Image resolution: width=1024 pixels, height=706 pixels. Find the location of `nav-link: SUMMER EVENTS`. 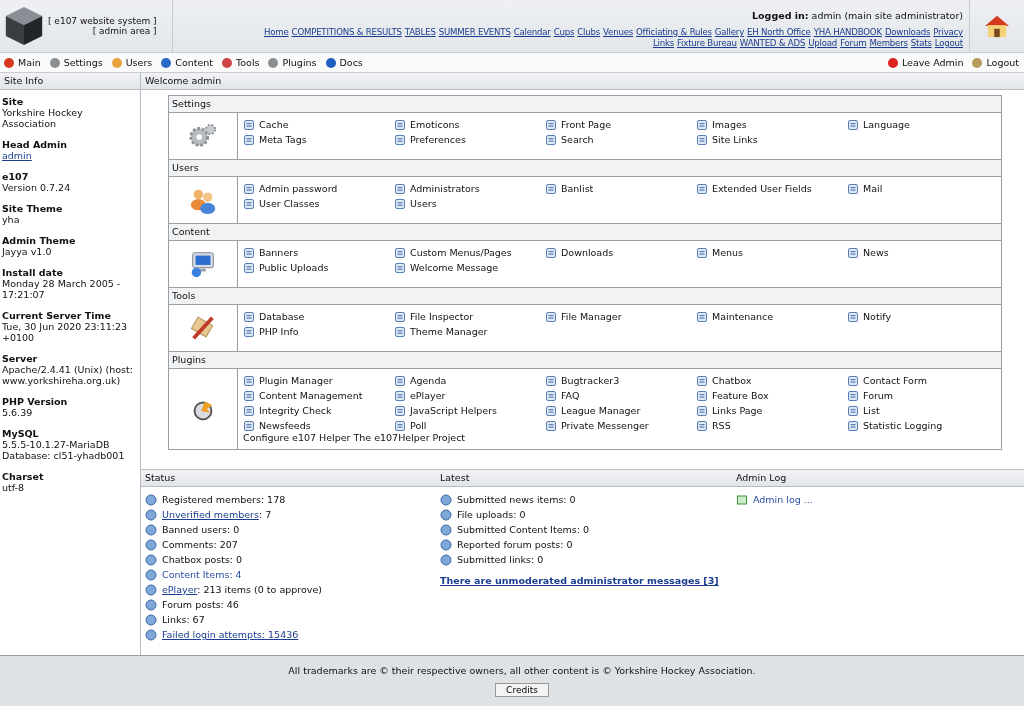

nav-link: SUMMER EVENTS is located at coordinates (474, 32).